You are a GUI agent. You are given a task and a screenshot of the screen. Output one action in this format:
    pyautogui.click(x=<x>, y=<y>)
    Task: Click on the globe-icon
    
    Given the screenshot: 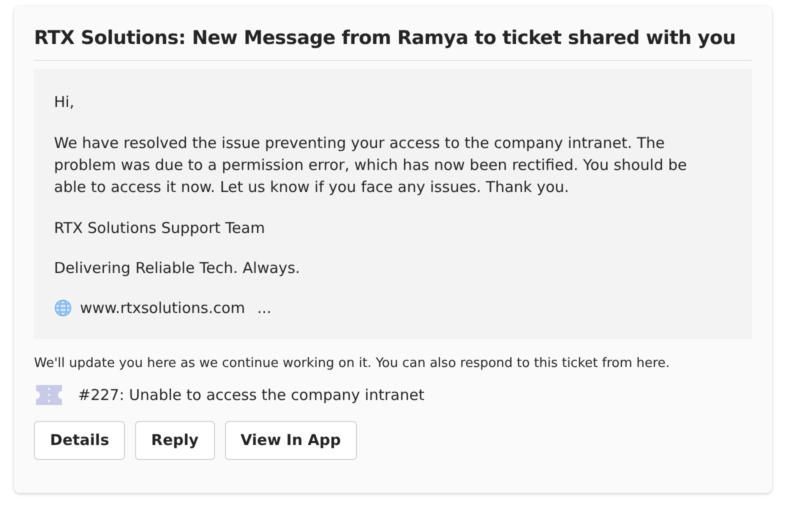 What is the action you would take?
    pyautogui.click(x=63, y=308)
    